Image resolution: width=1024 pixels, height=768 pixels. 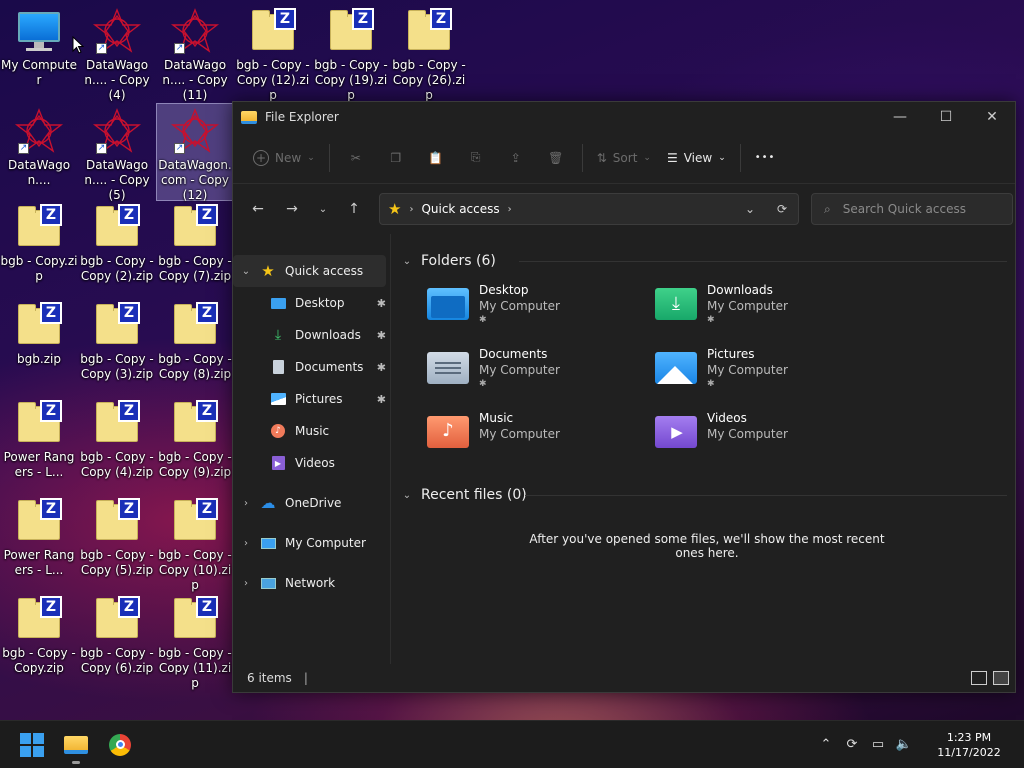 What do you see at coordinates (32, 745) in the screenshot?
I see `start-button` at bounding box center [32, 745].